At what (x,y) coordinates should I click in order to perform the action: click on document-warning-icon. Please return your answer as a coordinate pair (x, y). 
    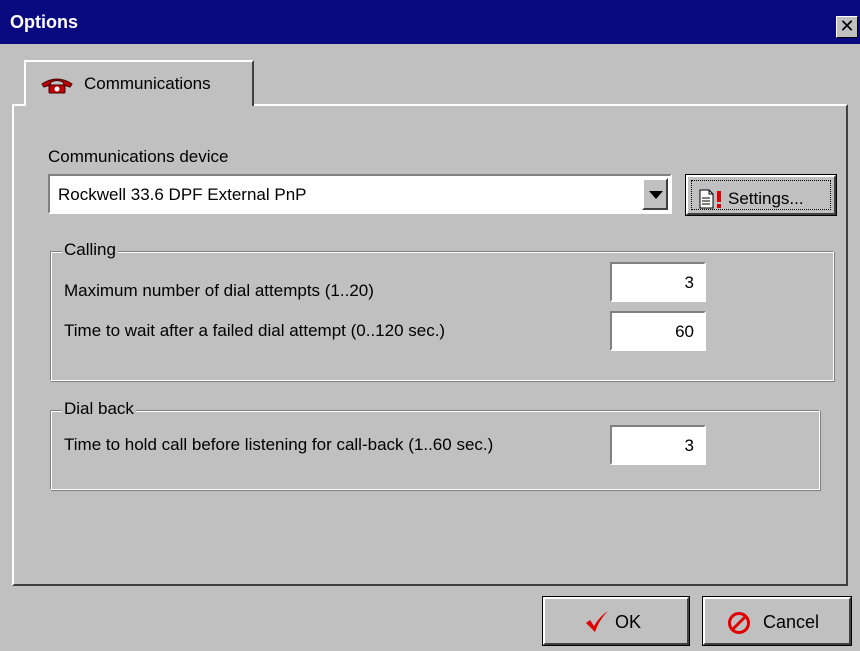
    Looking at the image, I should click on (711, 201).